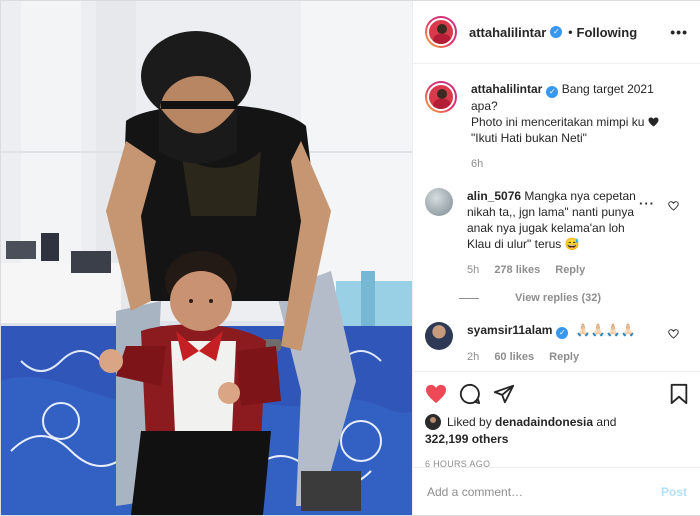 The height and width of the screenshot is (516, 700). Describe the element at coordinates (514, 357) in the screenshot. I see `comment-likes: 60 likes` at that location.